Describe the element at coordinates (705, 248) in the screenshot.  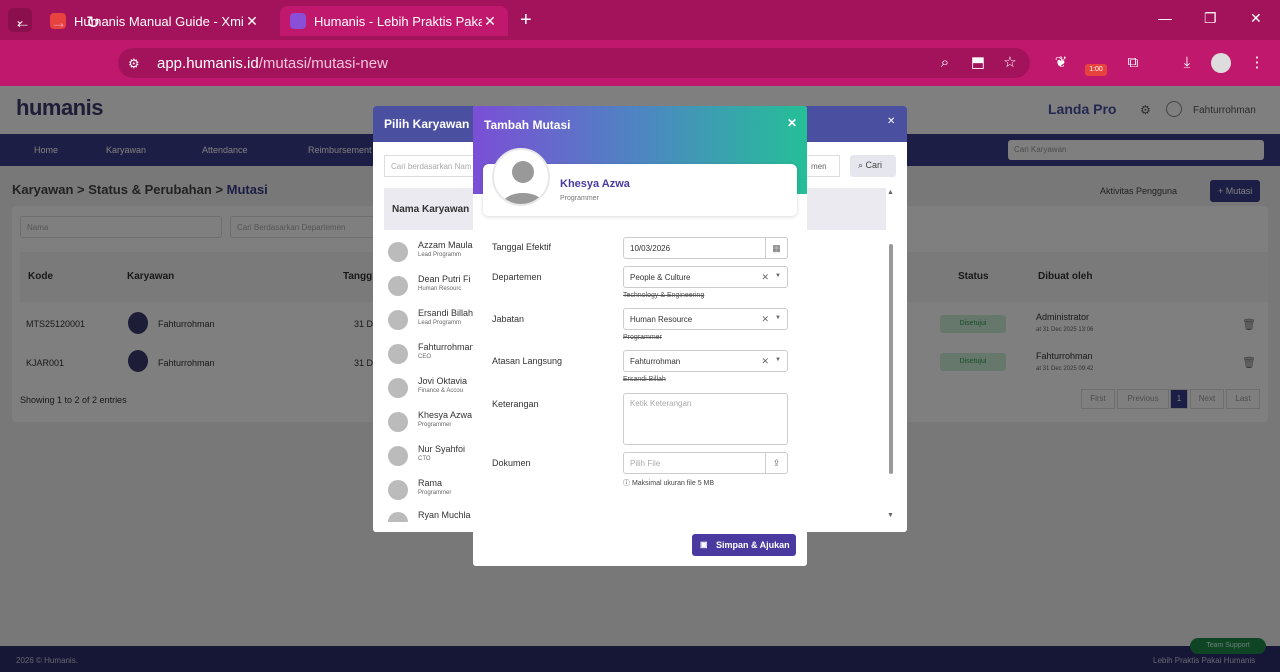
I see `effective-date-input: 10/03/2026 ▦` at that location.